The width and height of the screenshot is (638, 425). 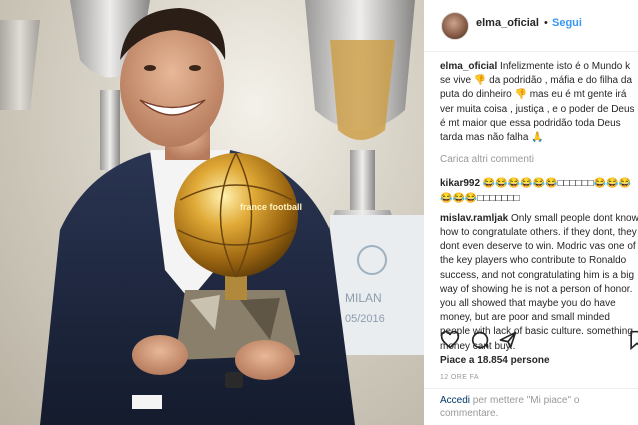 What do you see at coordinates (507, 23) in the screenshot?
I see `header-username: elma_oficial` at bounding box center [507, 23].